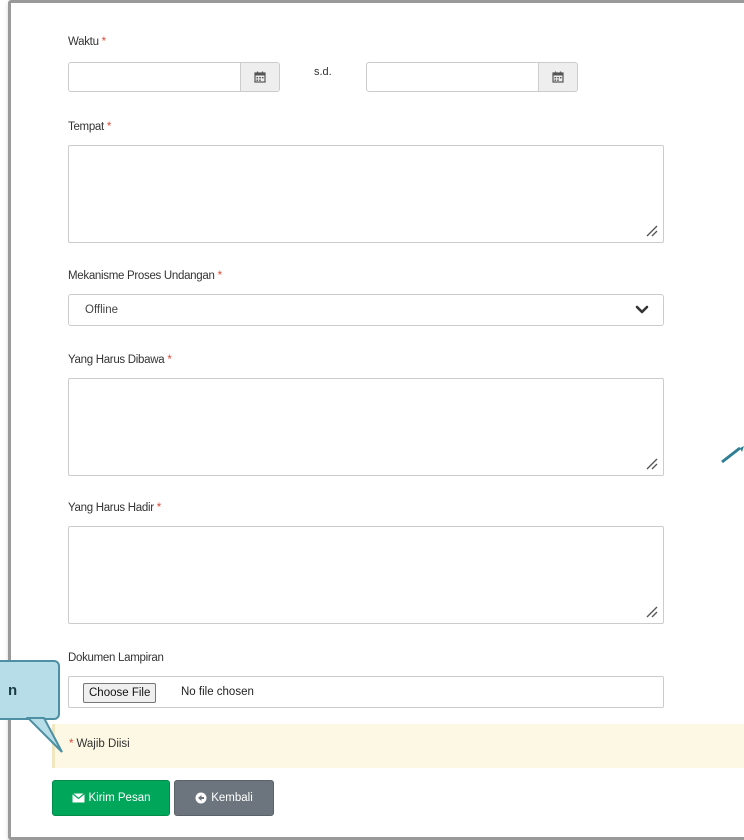  Describe the element at coordinates (90, 127) in the screenshot. I see `tempat-label: Tempat *` at that location.